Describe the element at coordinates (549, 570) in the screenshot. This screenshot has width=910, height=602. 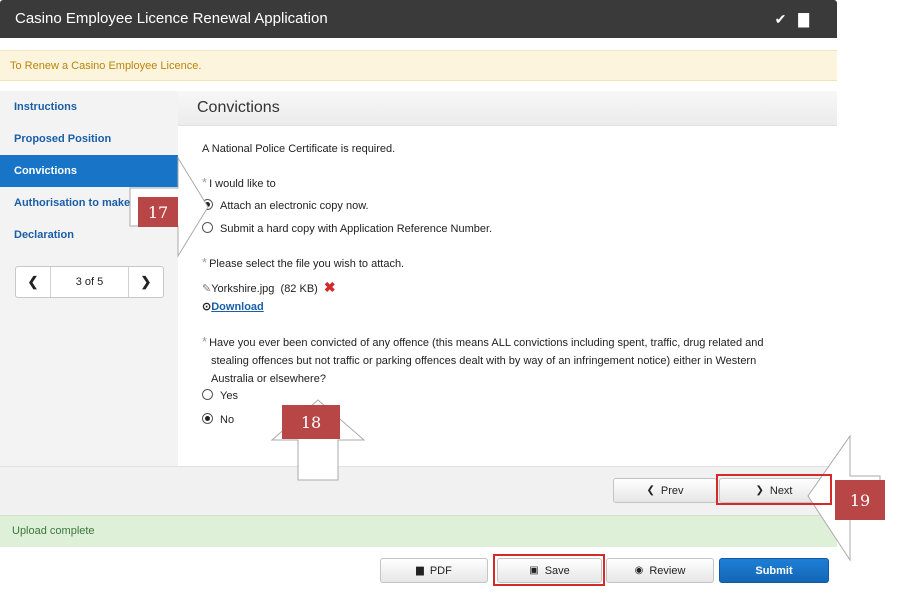
I see `save-highlight-box` at that location.